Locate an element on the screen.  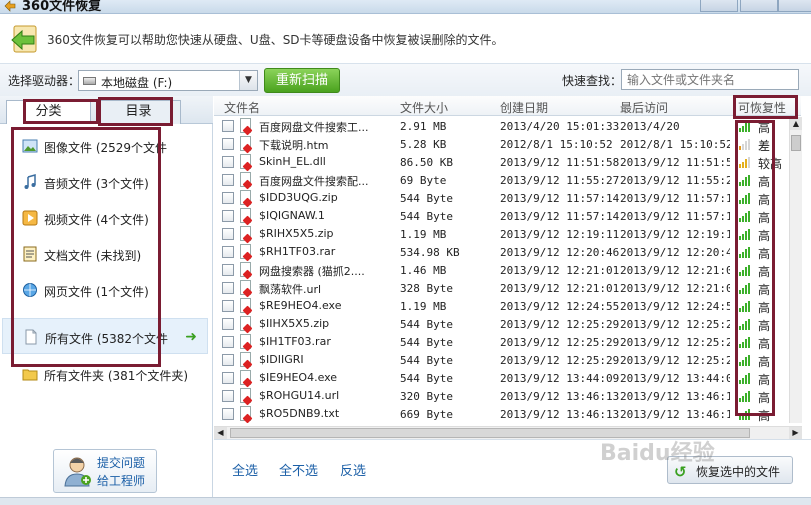
category-audio: 音频文件 (3个文件) is located at coordinates (108, 182).